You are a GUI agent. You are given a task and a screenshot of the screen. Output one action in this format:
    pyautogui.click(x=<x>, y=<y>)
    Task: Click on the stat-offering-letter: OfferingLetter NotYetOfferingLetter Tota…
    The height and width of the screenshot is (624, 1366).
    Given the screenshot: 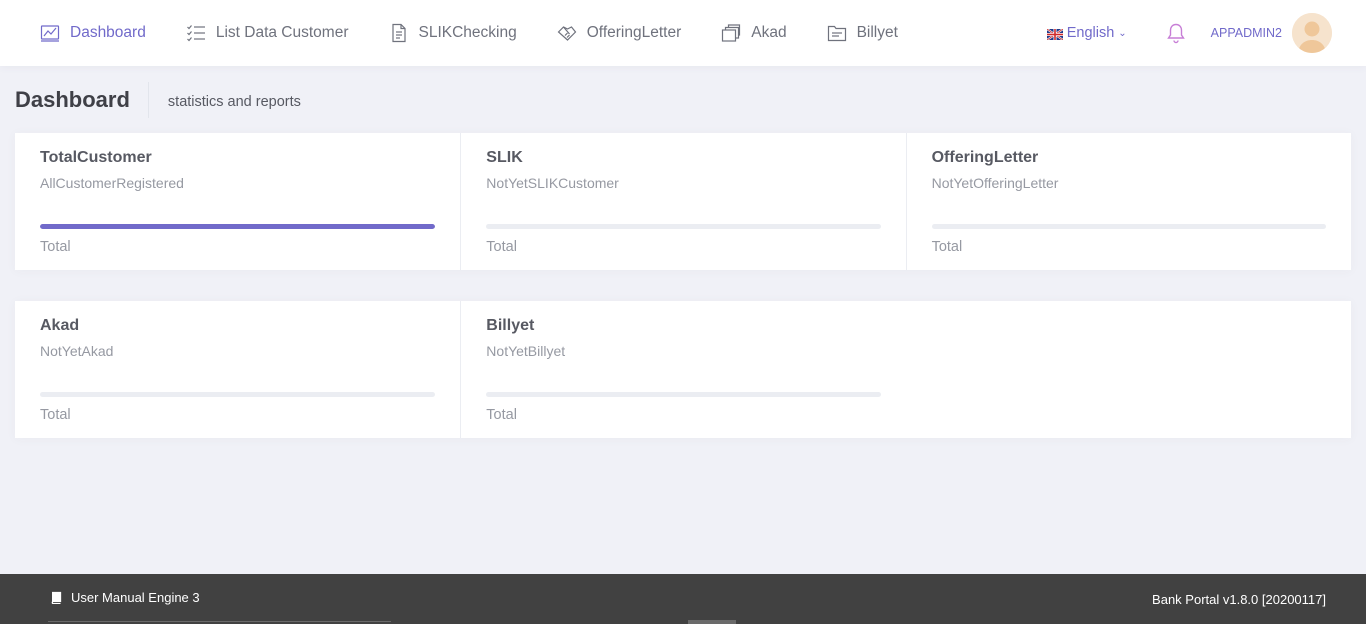 What is the action you would take?
    pyautogui.click(x=1128, y=201)
    